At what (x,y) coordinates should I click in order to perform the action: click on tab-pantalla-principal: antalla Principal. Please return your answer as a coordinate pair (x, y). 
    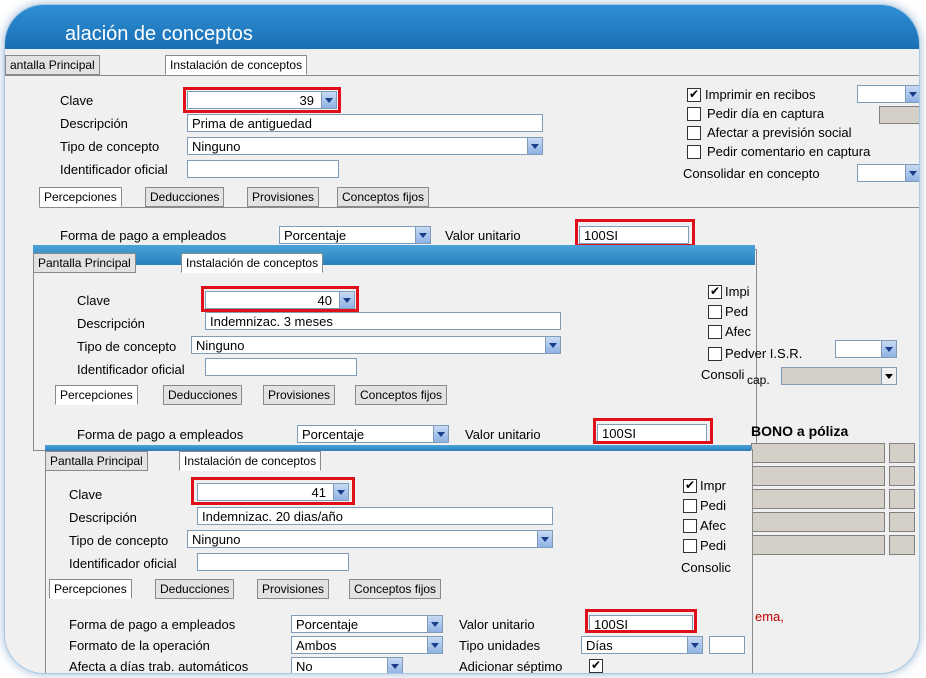
    Looking at the image, I should click on (52, 65).